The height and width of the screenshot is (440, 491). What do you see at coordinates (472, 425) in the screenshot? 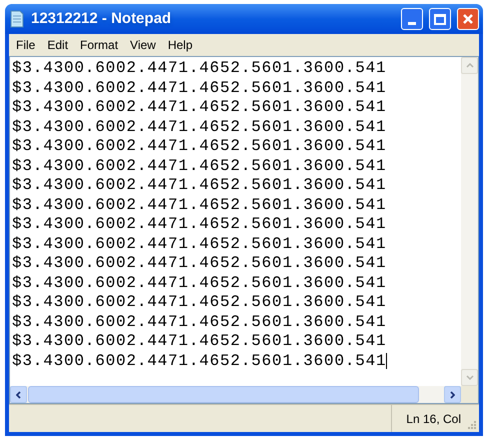
I see `resize-grip-icon` at bounding box center [472, 425].